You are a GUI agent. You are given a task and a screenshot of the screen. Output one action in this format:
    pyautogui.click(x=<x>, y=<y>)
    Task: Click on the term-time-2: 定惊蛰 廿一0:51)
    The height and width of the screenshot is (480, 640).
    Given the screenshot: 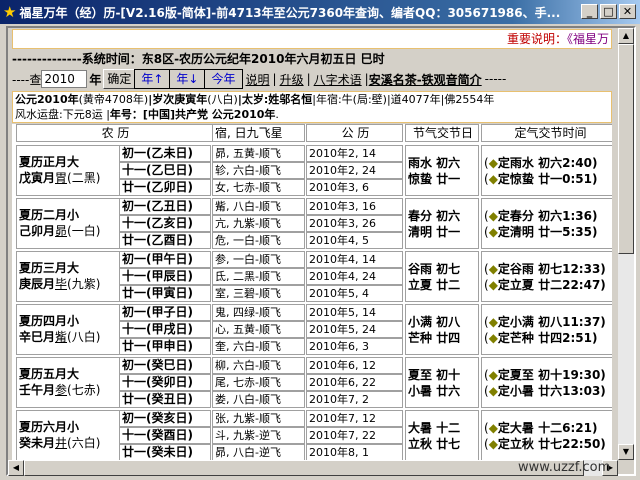 What is the action you would take?
    pyautogui.click(x=547, y=179)
    